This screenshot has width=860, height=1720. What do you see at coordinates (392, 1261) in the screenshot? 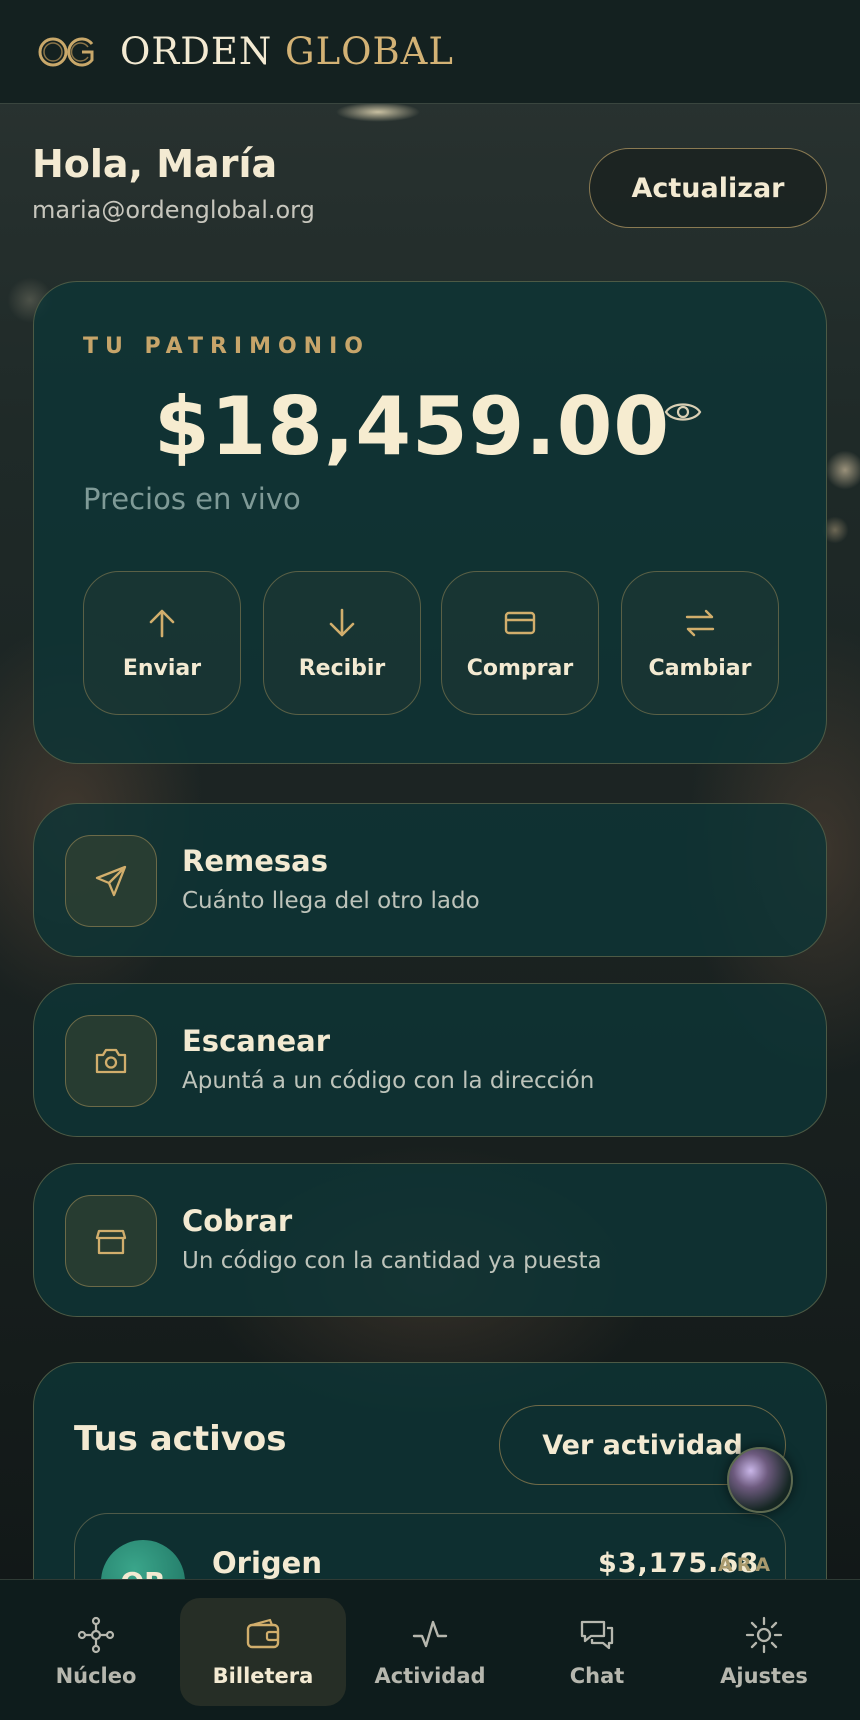
I see `collect-subtitle: Un código con la cantidad ya puesta` at bounding box center [392, 1261].